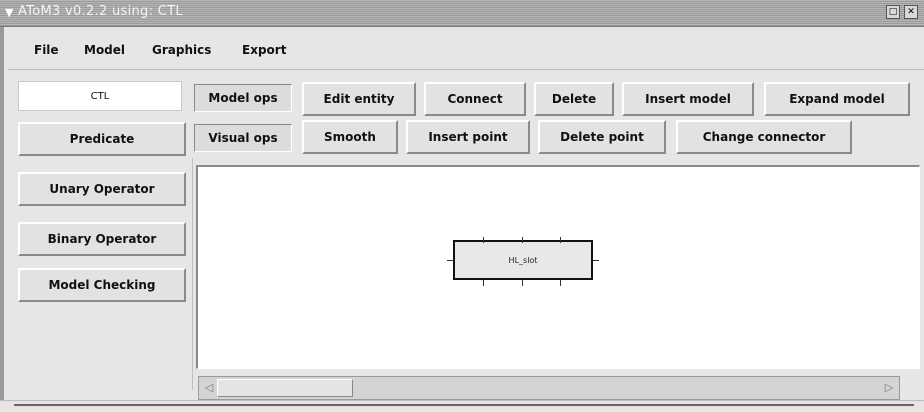  What do you see at coordinates (523, 260) in the screenshot?
I see `canvas-entity: HL_slot` at bounding box center [523, 260].